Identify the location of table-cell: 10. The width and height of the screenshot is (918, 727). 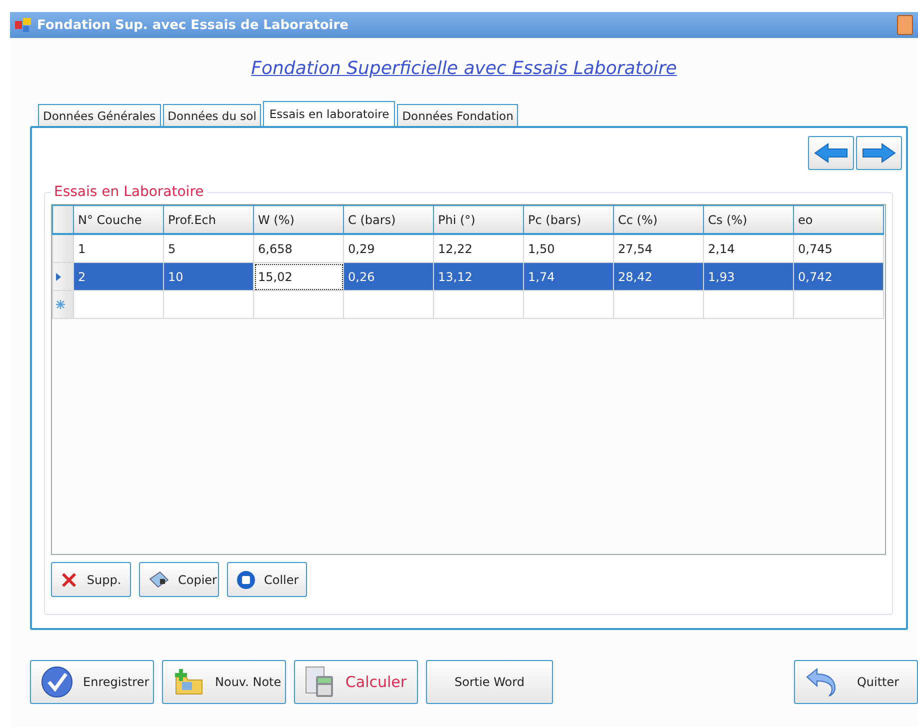
(209, 276).